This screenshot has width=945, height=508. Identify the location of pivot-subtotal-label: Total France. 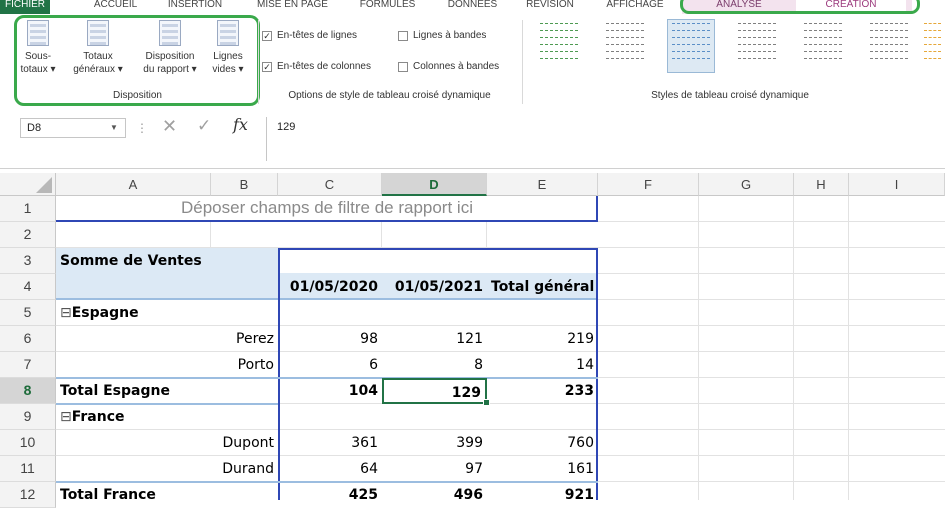
(167, 495).